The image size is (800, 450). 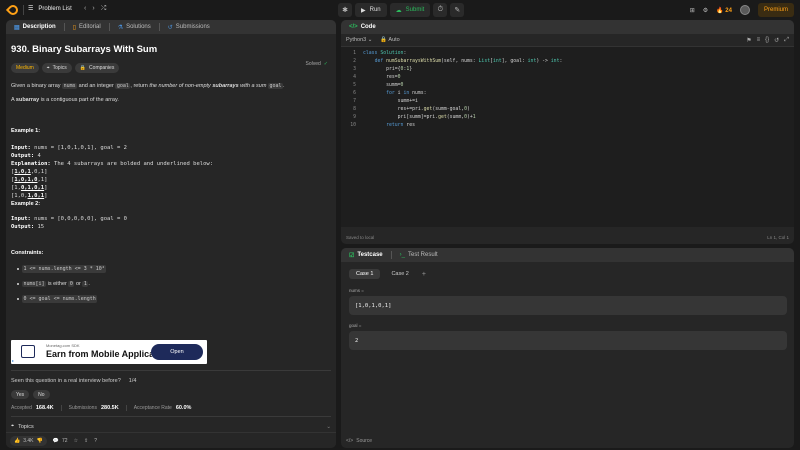 I want to click on statement-text: ., so click(x=89, y=284).